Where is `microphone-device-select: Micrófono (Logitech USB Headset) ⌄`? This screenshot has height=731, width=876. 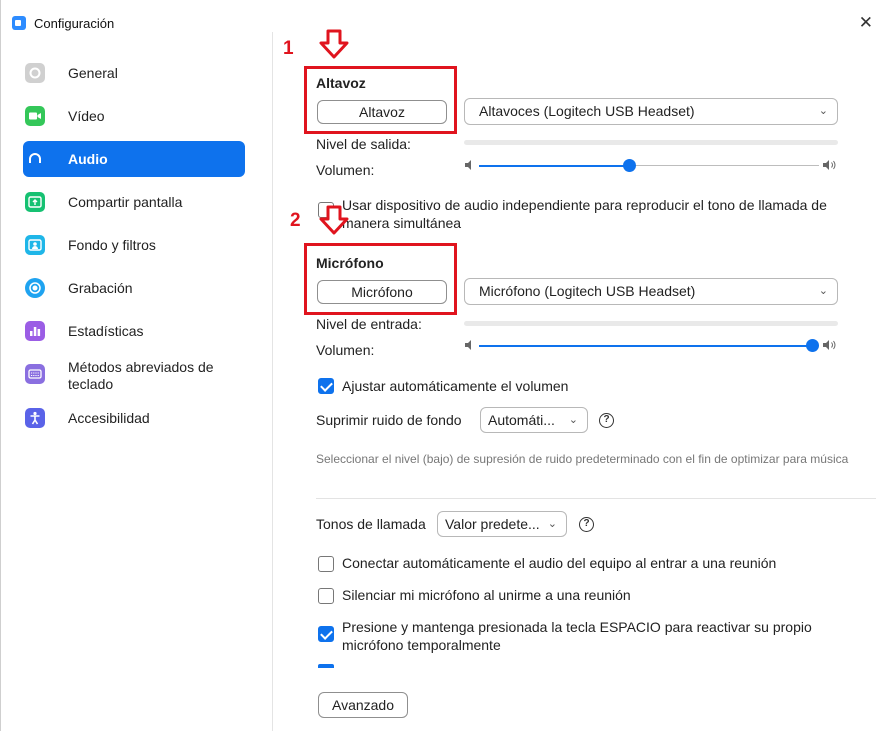
microphone-device-select: Micrófono (Logitech USB Headset) ⌄ is located at coordinates (651, 291).